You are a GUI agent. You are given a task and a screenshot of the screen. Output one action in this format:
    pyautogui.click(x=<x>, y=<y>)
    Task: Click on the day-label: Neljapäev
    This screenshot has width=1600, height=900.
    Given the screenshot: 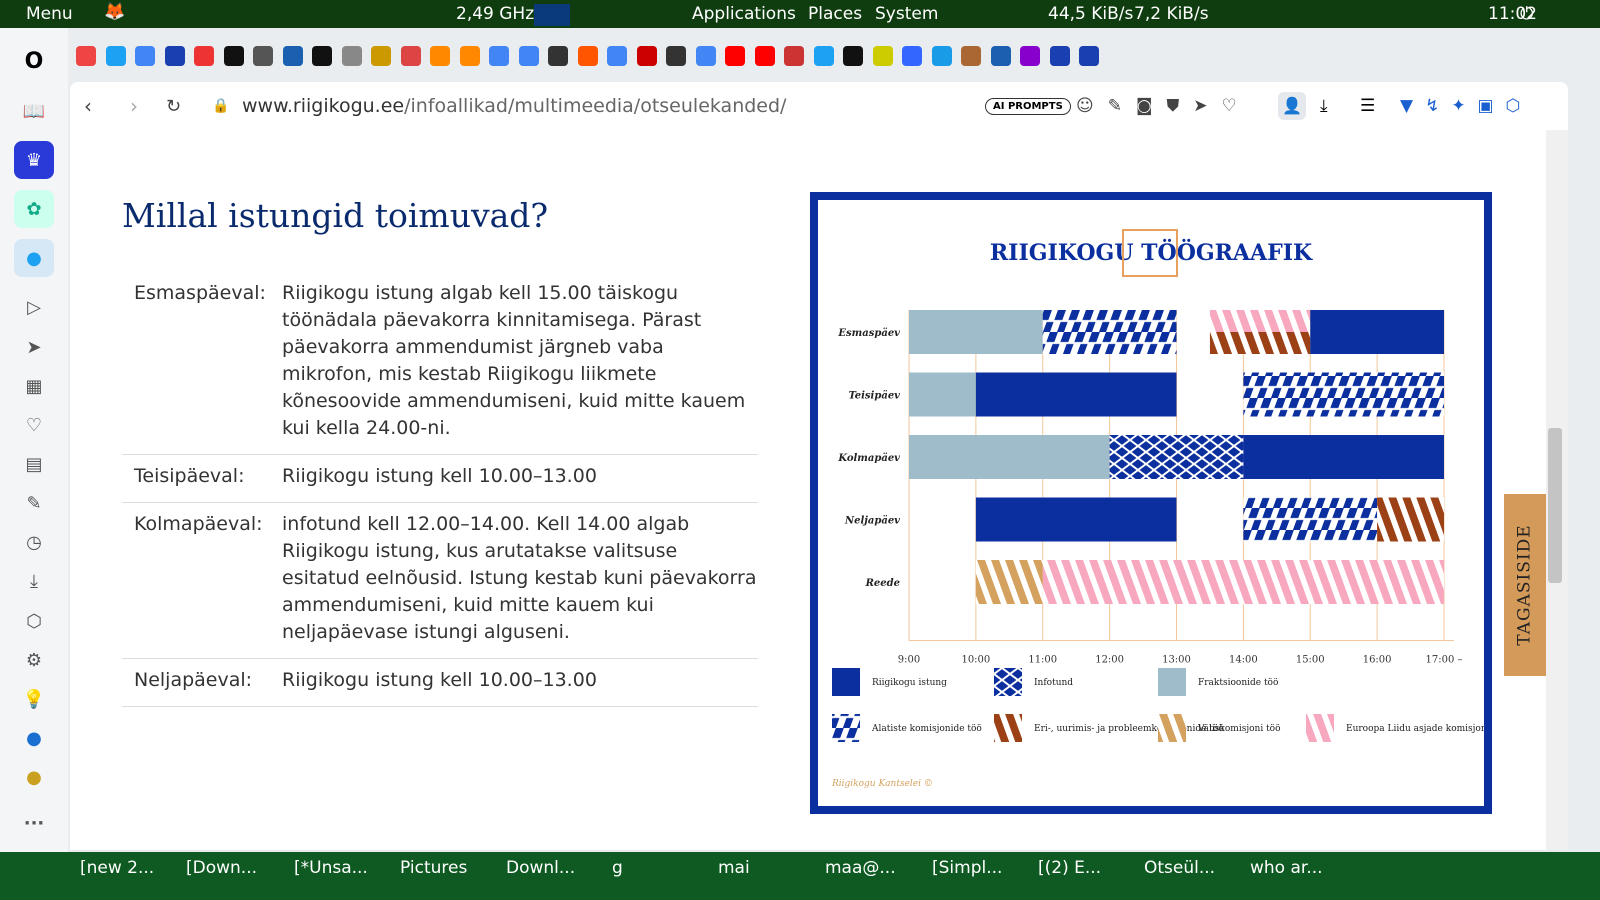 What is the action you would take?
    pyautogui.click(x=872, y=521)
    